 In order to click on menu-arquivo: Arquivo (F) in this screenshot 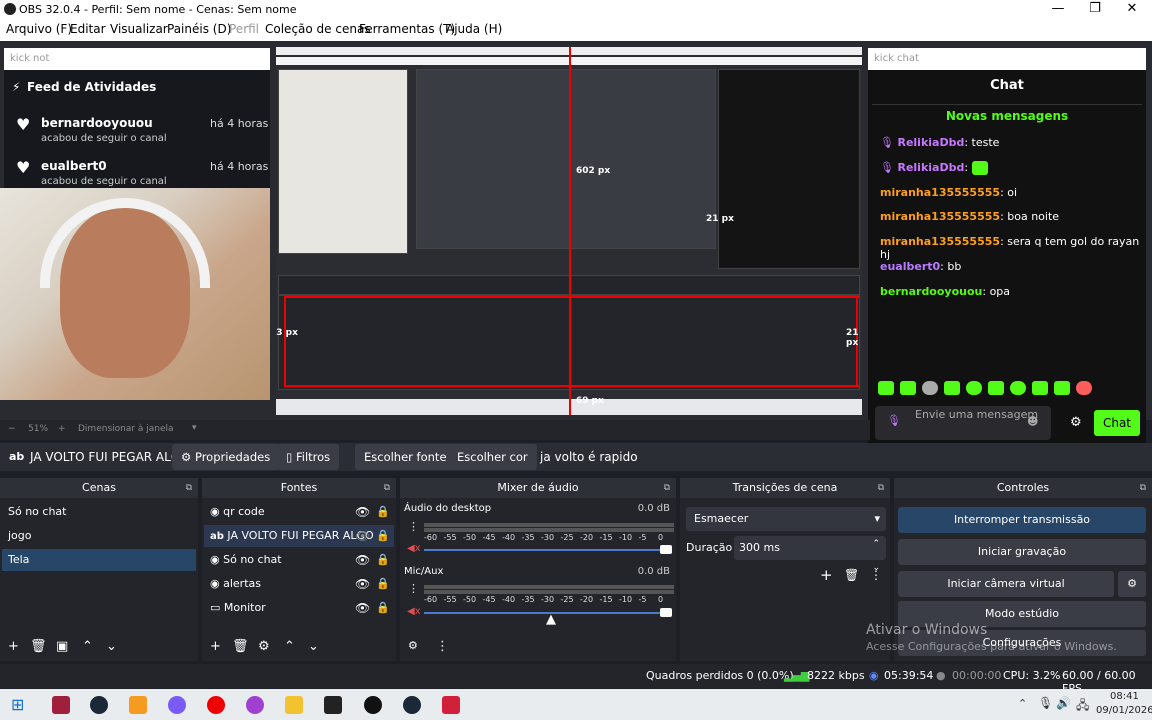, I will do `click(39, 29)`.